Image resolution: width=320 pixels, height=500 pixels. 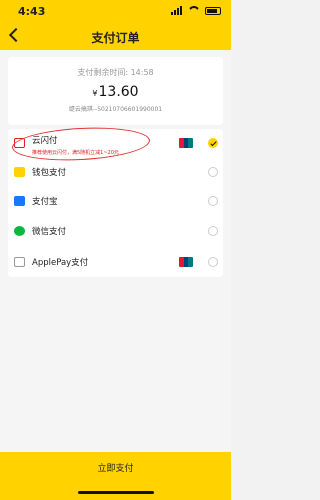 I want to click on nav-bar: 支付订单, so click(x=115, y=37).